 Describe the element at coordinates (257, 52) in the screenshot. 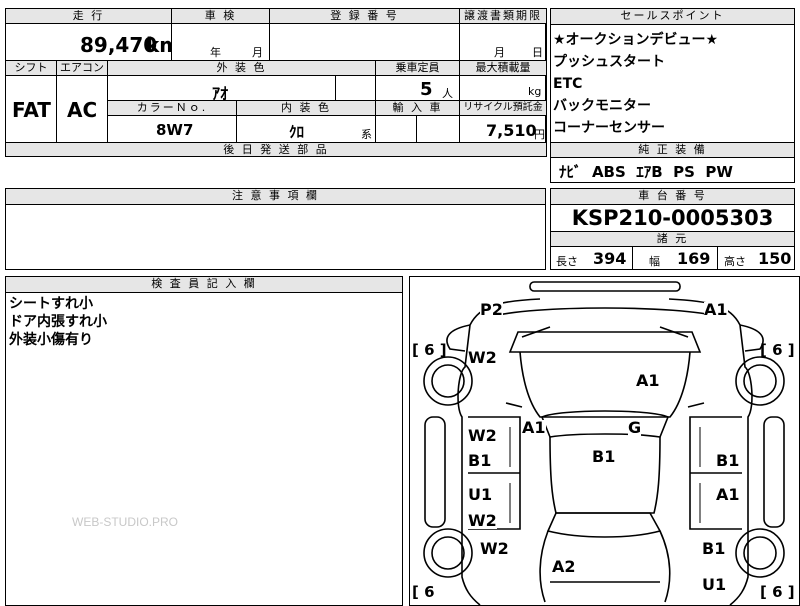

I see `inspection-month-label: 月` at that location.